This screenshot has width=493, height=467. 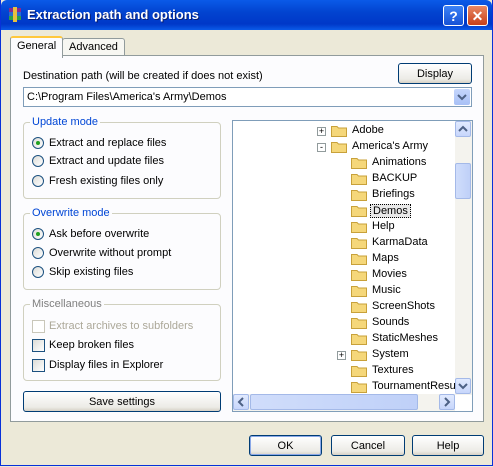 What do you see at coordinates (383, 226) in the screenshot?
I see `tree-folder-label: Help` at bounding box center [383, 226].